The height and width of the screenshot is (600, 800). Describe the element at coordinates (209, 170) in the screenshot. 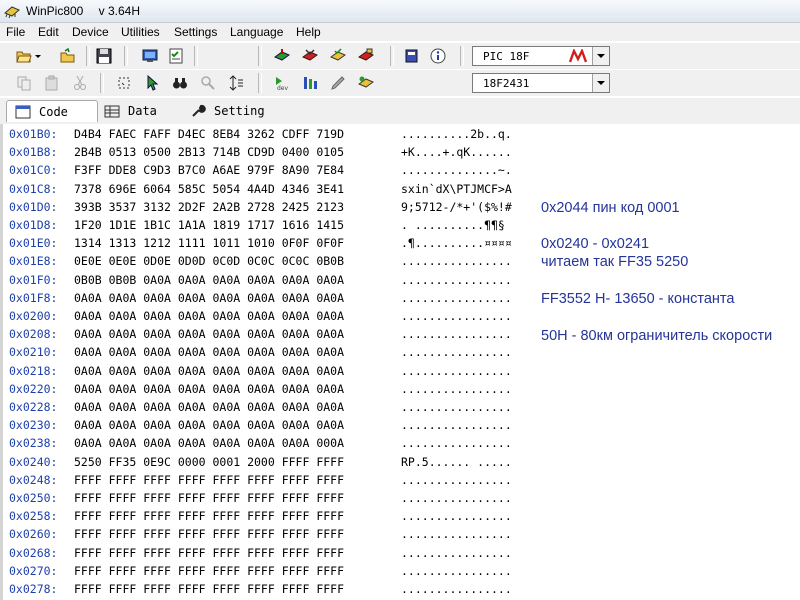

I see `row-hex-data: F3FF DDE8 C9D3 B7C0 A6AE 979F 8A90 7E84` at that location.